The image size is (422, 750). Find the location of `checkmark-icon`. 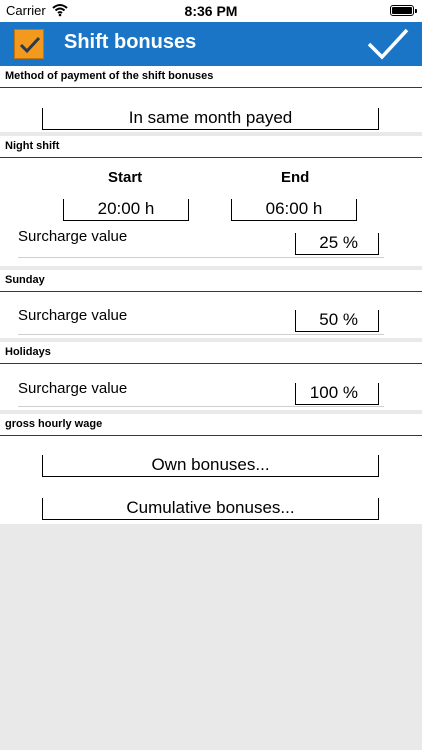

checkmark-icon is located at coordinates (30, 45).